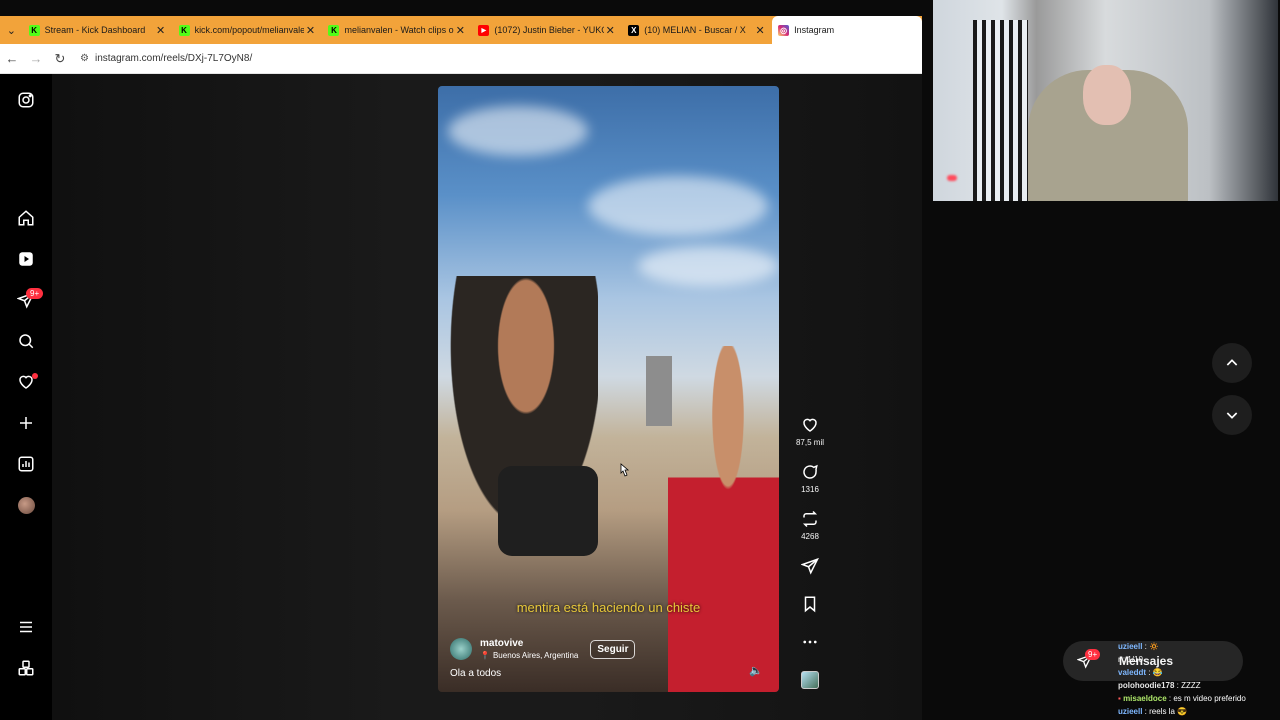 The image size is (1280, 720). I want to click on notification-dot, so click(35, 376).